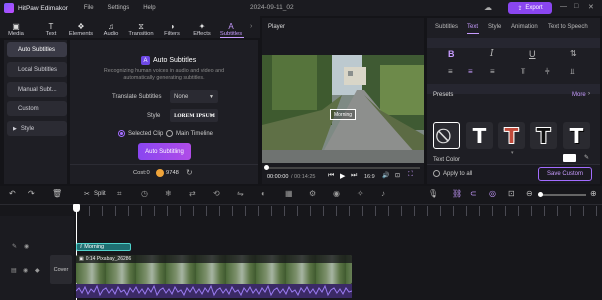 The height and width of the screenshot is (300, 602). What do you see at coordinates (263, 193) in the screenshot?
I see `mask-icon: ◐` at bounding box center [263, 193].